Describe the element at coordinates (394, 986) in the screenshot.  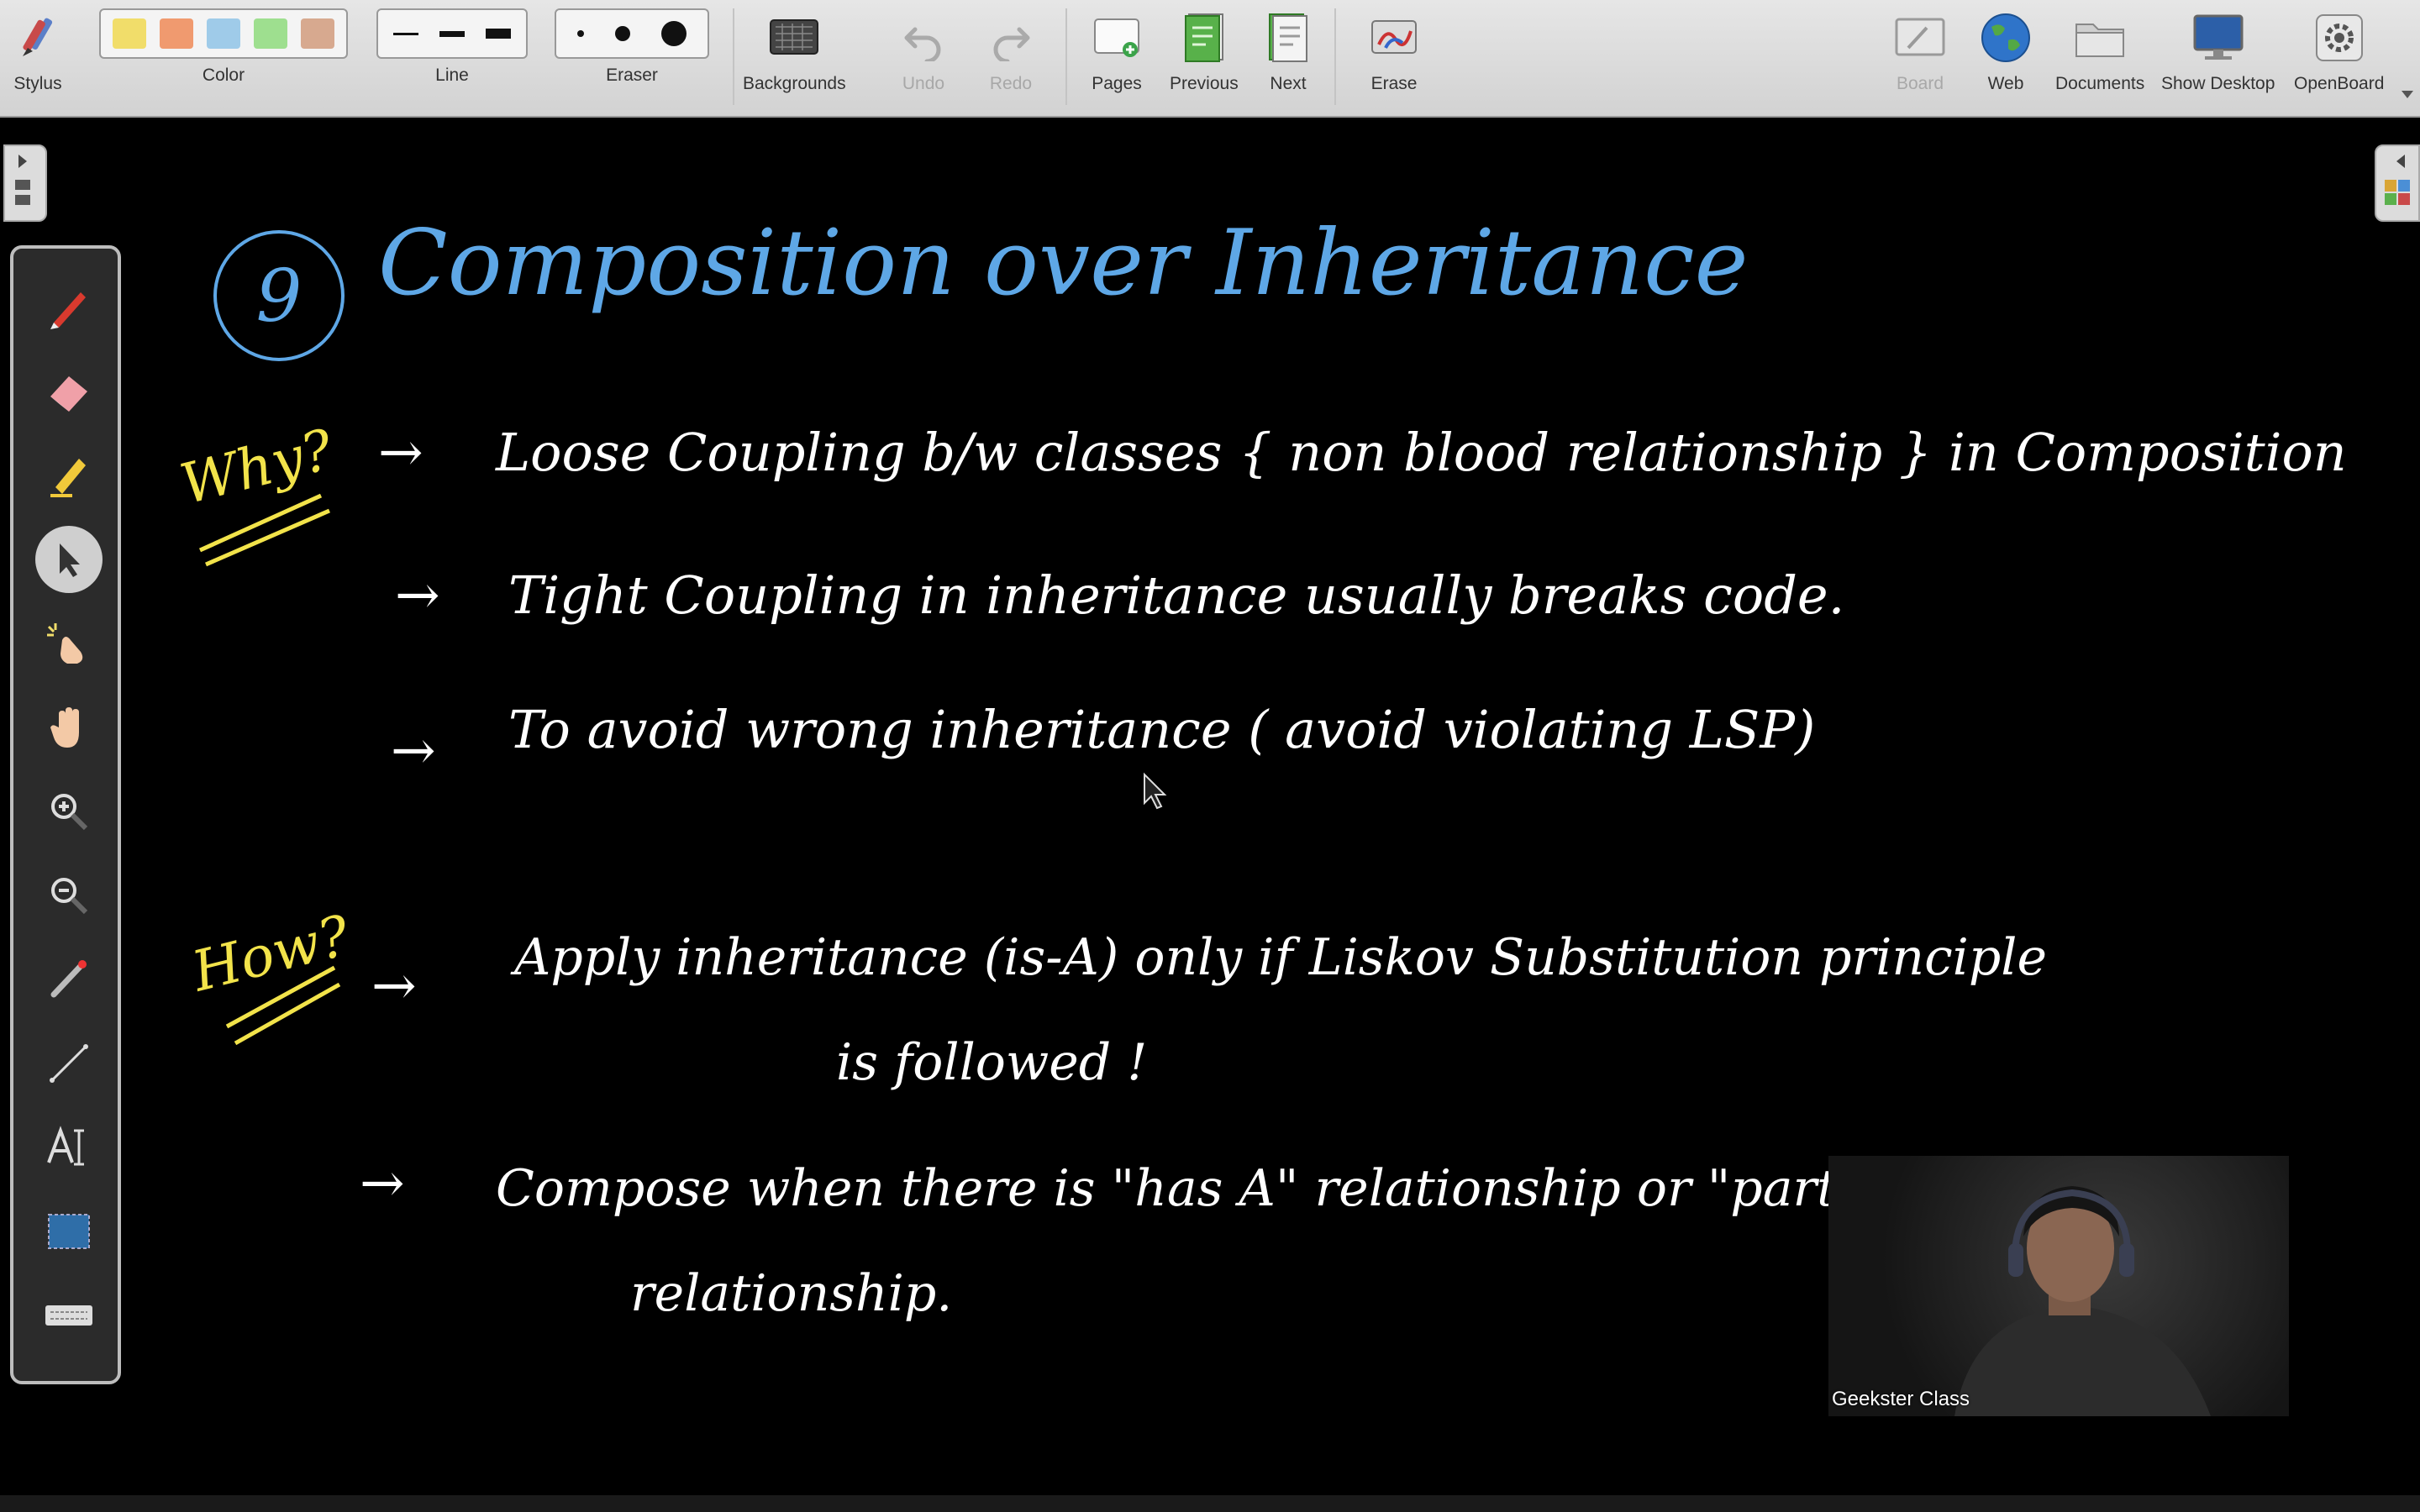
I see `how-arrow-1: →` at that location.